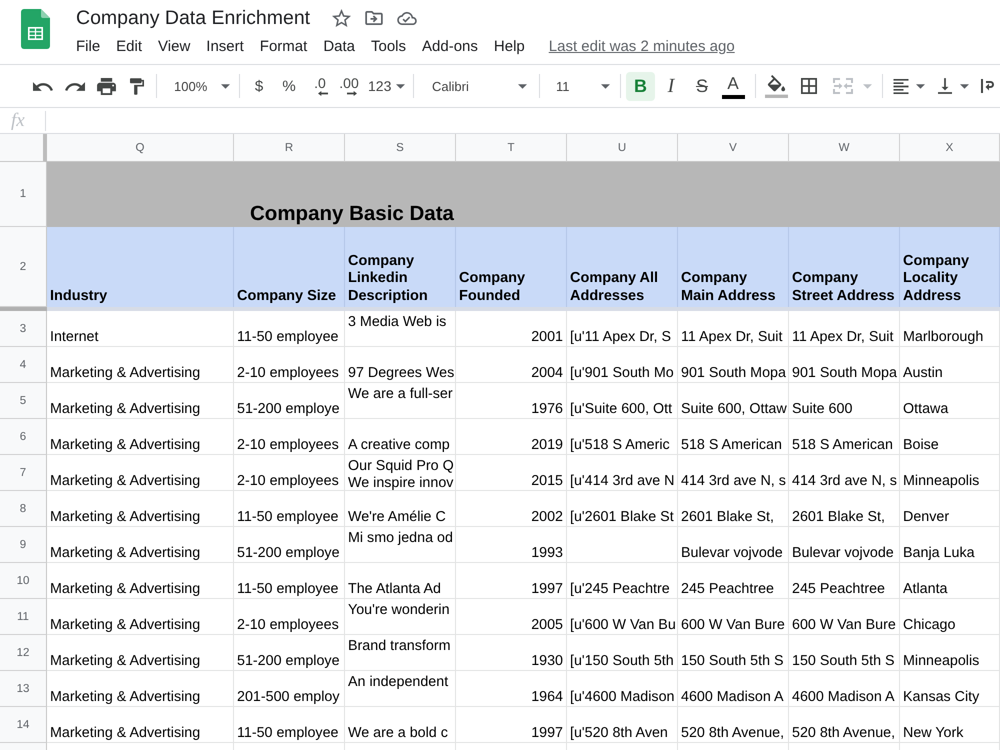 This screenshot has width=1000, height=750. I want to click on row-header: 7, so click(23, 473).